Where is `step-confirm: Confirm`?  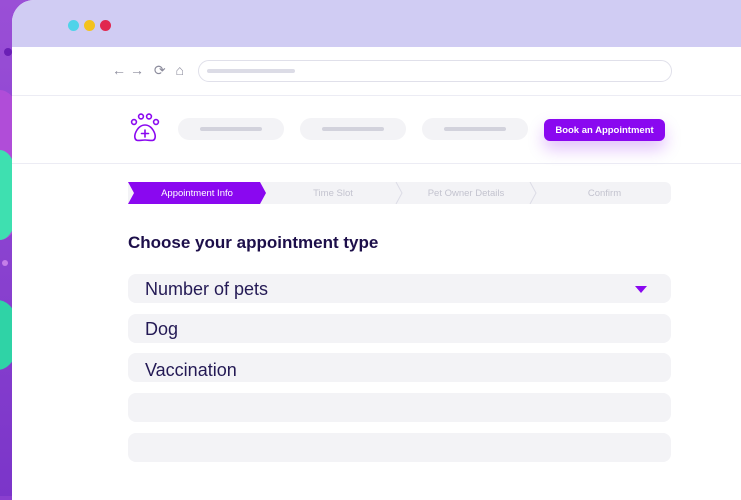 step-confirm: Confirm is located at coordinates (604, 193).